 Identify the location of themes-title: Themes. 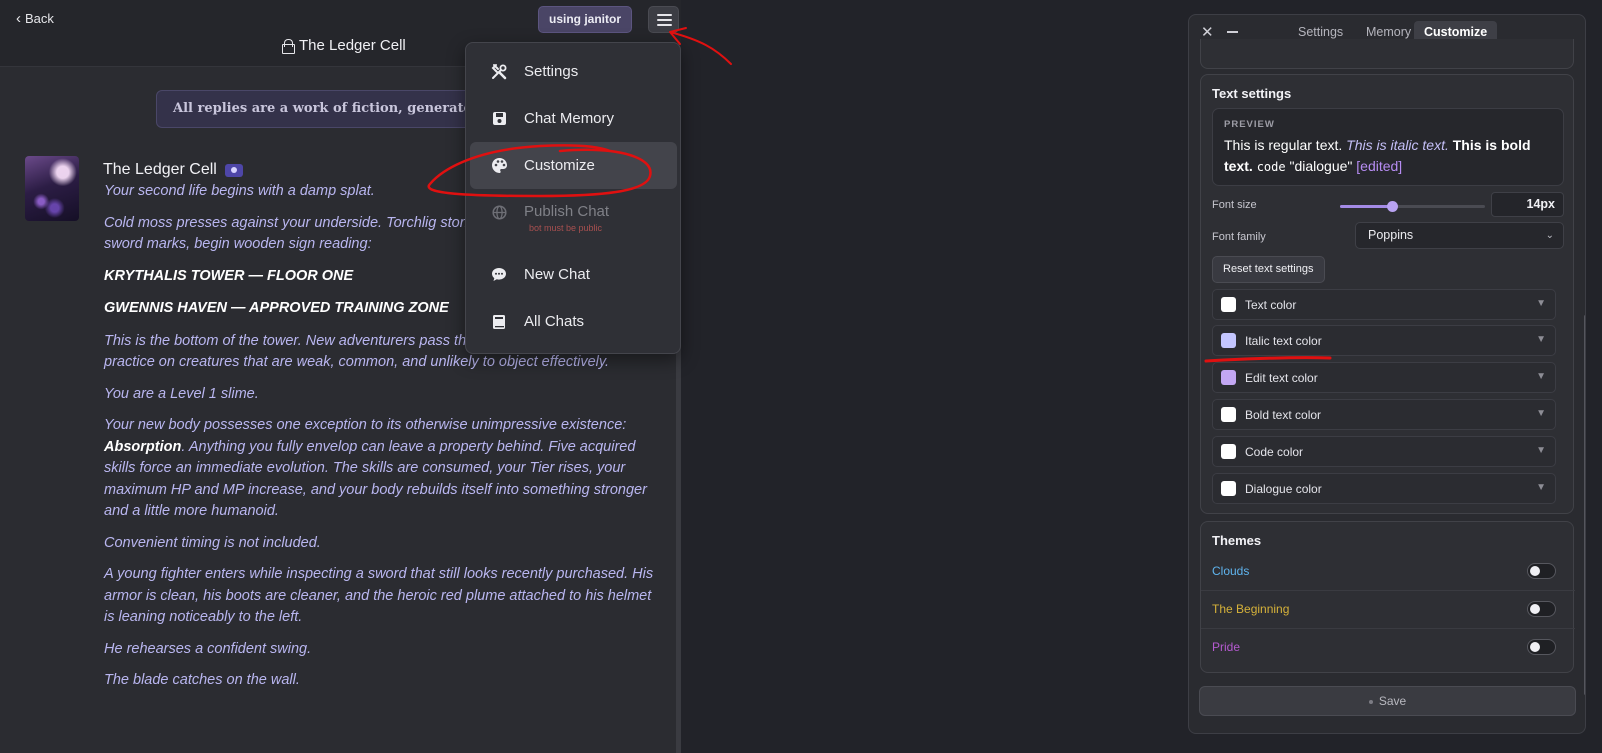
(1237, 540).